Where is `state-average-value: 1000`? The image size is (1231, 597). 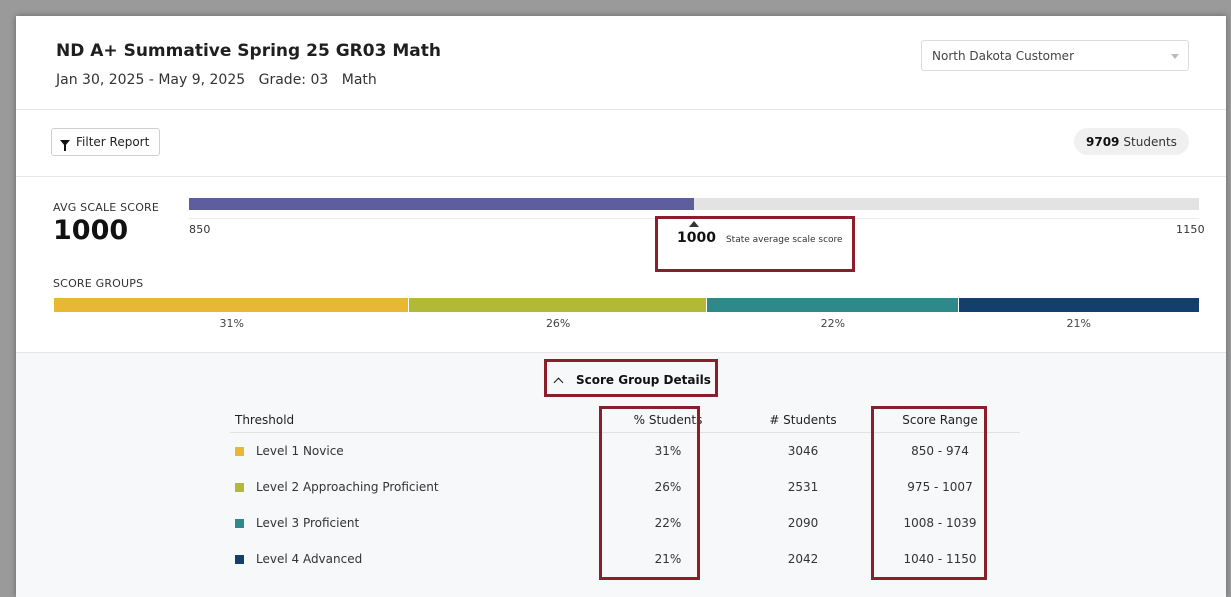 state-average-value: 1000 is located at coordinates (696, 238).